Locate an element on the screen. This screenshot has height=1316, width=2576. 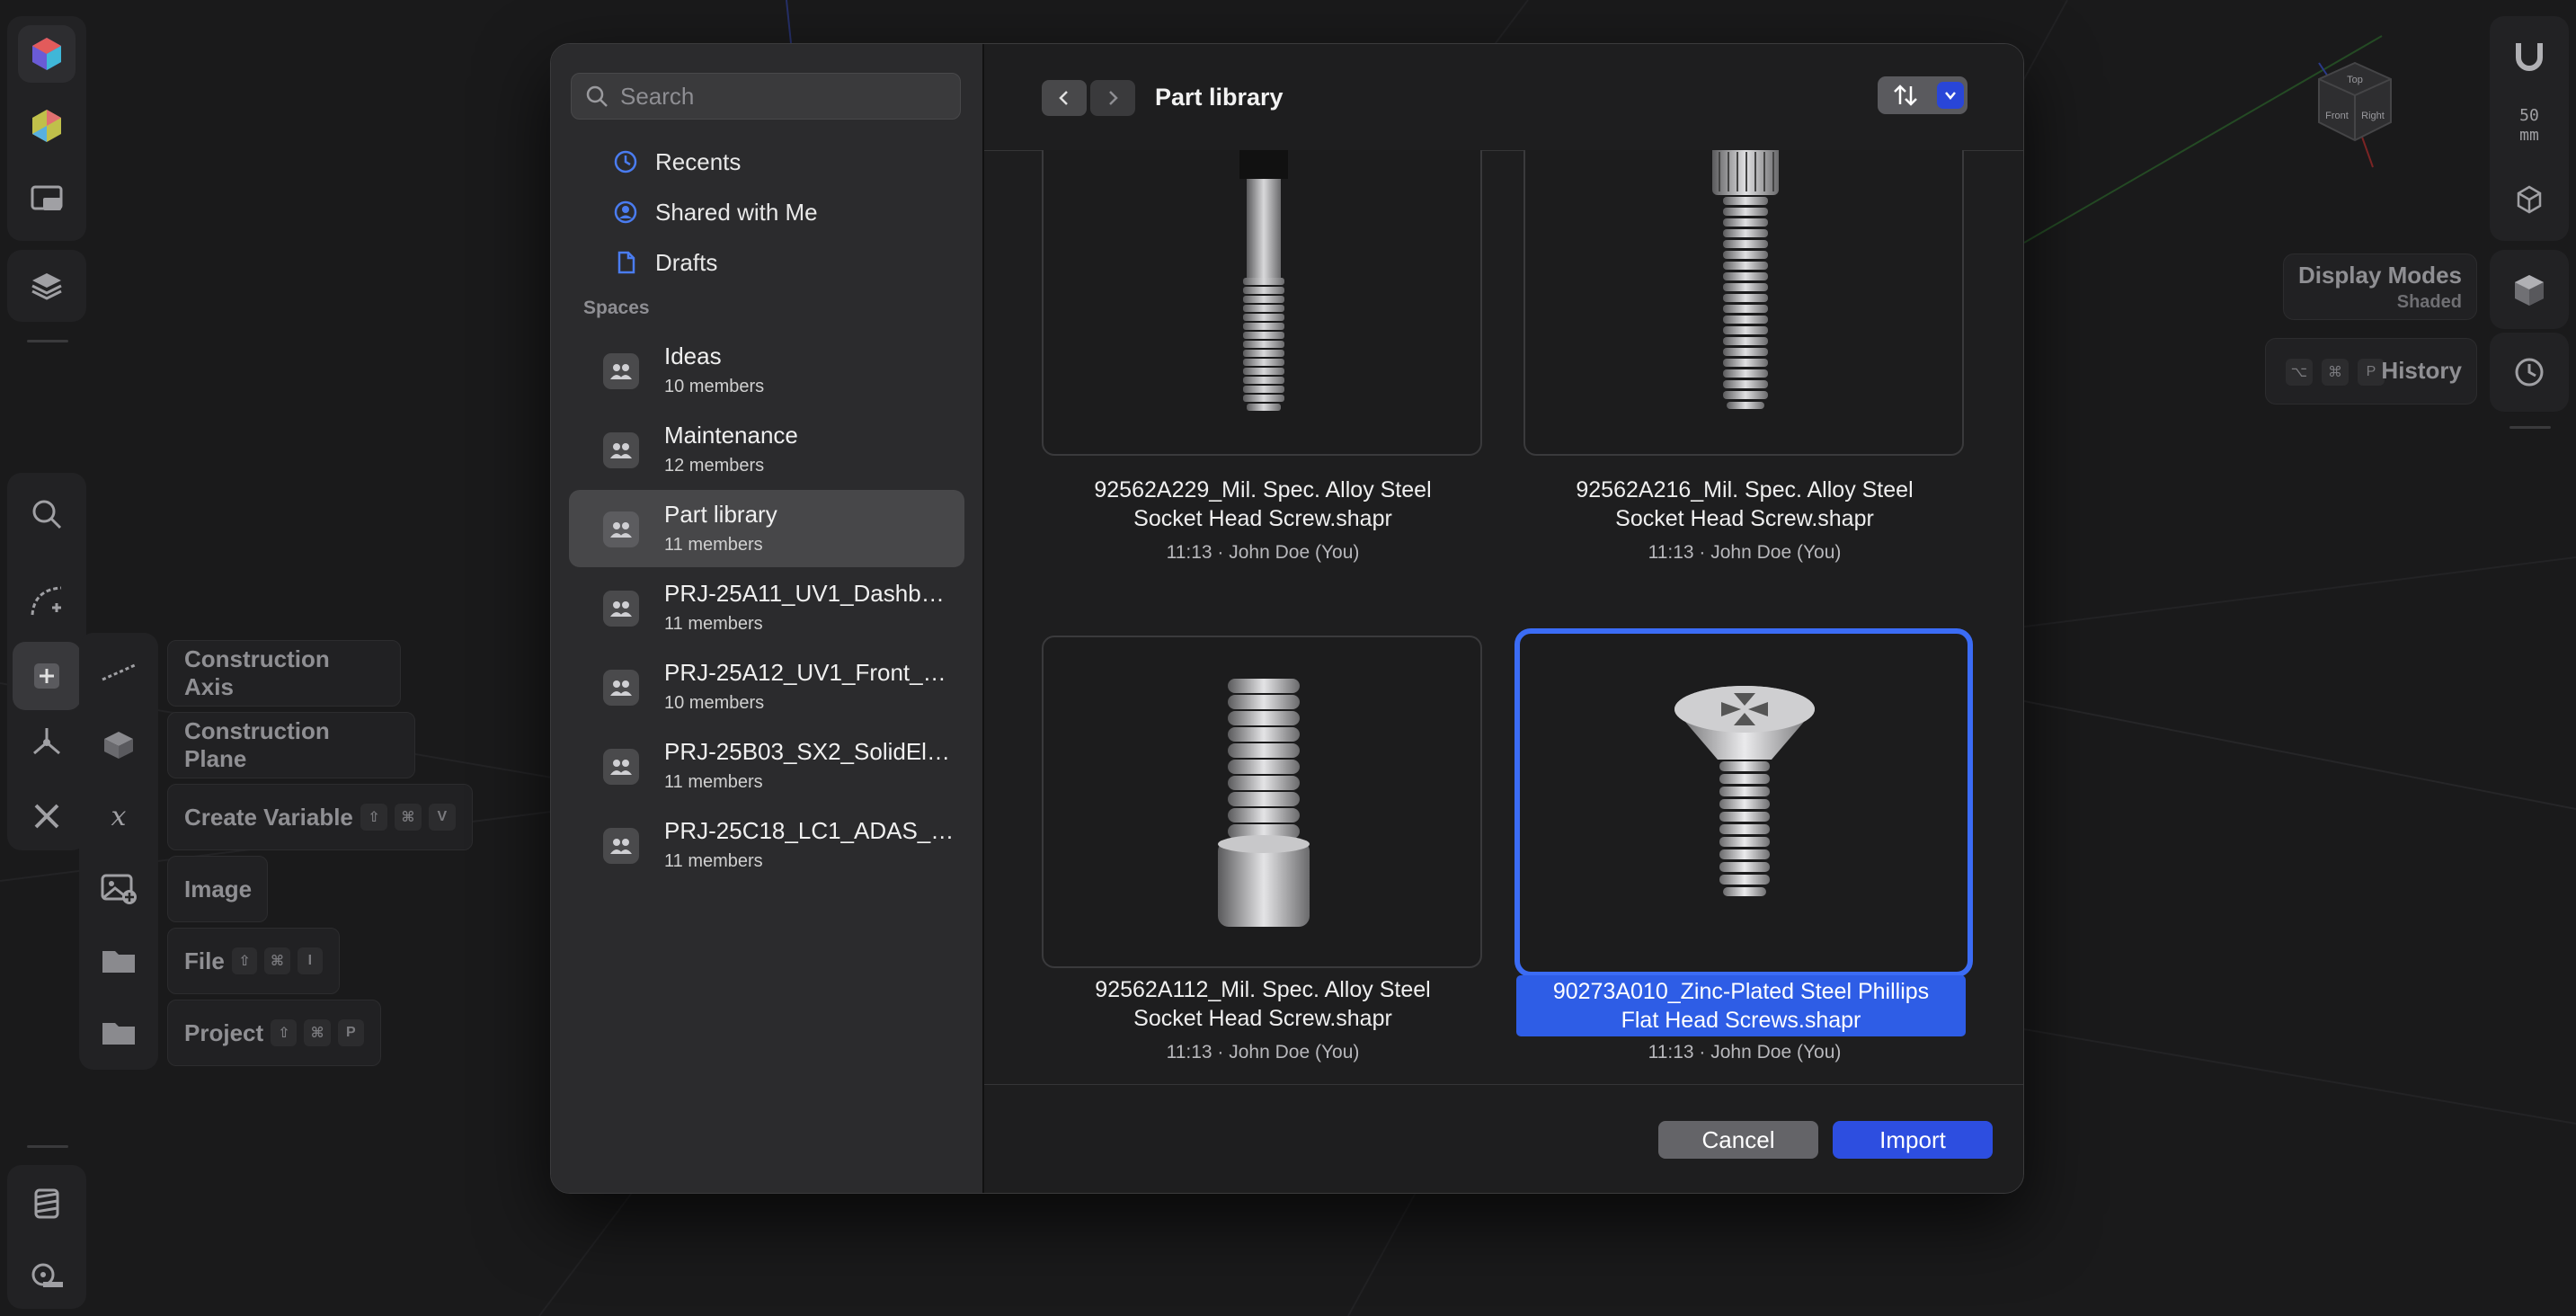
image-add-icon is located at coordinates (119, 889).